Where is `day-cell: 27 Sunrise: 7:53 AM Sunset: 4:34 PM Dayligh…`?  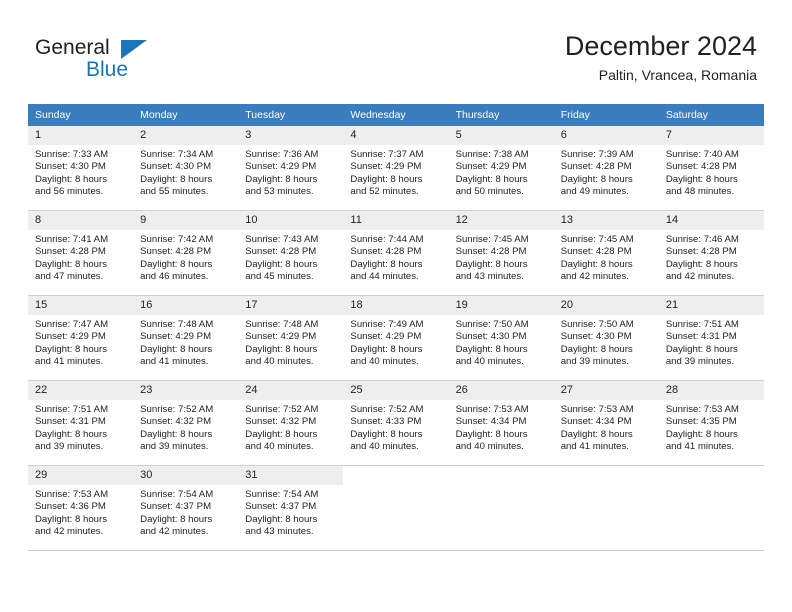
day-cell: 27 Sunrise: 7:53 AM Sunset: 4:34 PM Dayligh… is located at coordinates (606, 423).